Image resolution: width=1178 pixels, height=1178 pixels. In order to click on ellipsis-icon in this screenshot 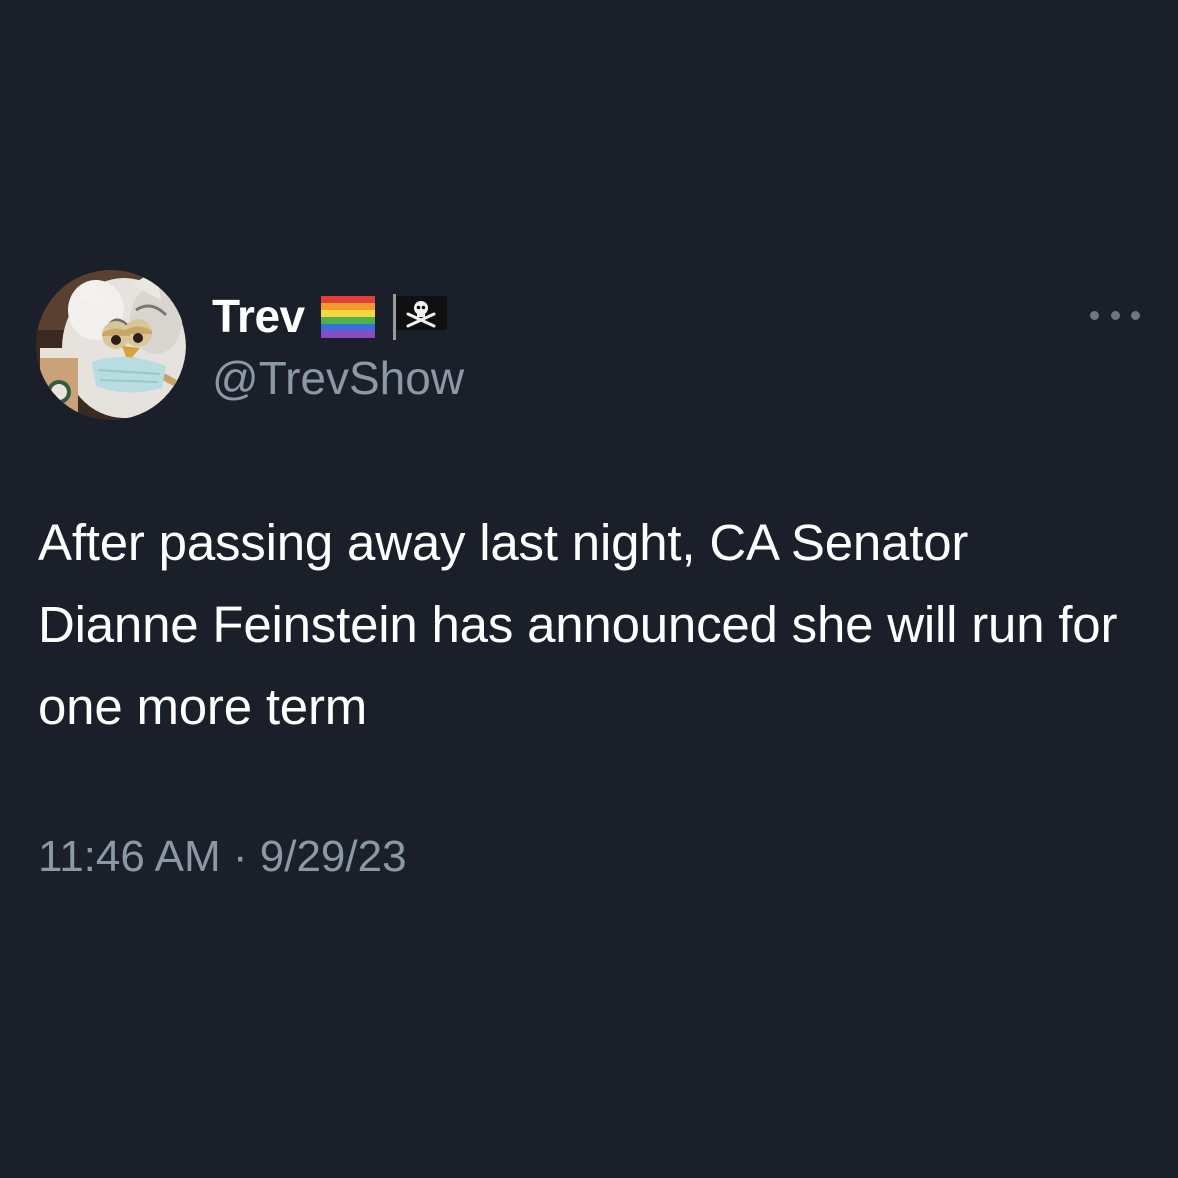, I will do `click(1115, 315)`.